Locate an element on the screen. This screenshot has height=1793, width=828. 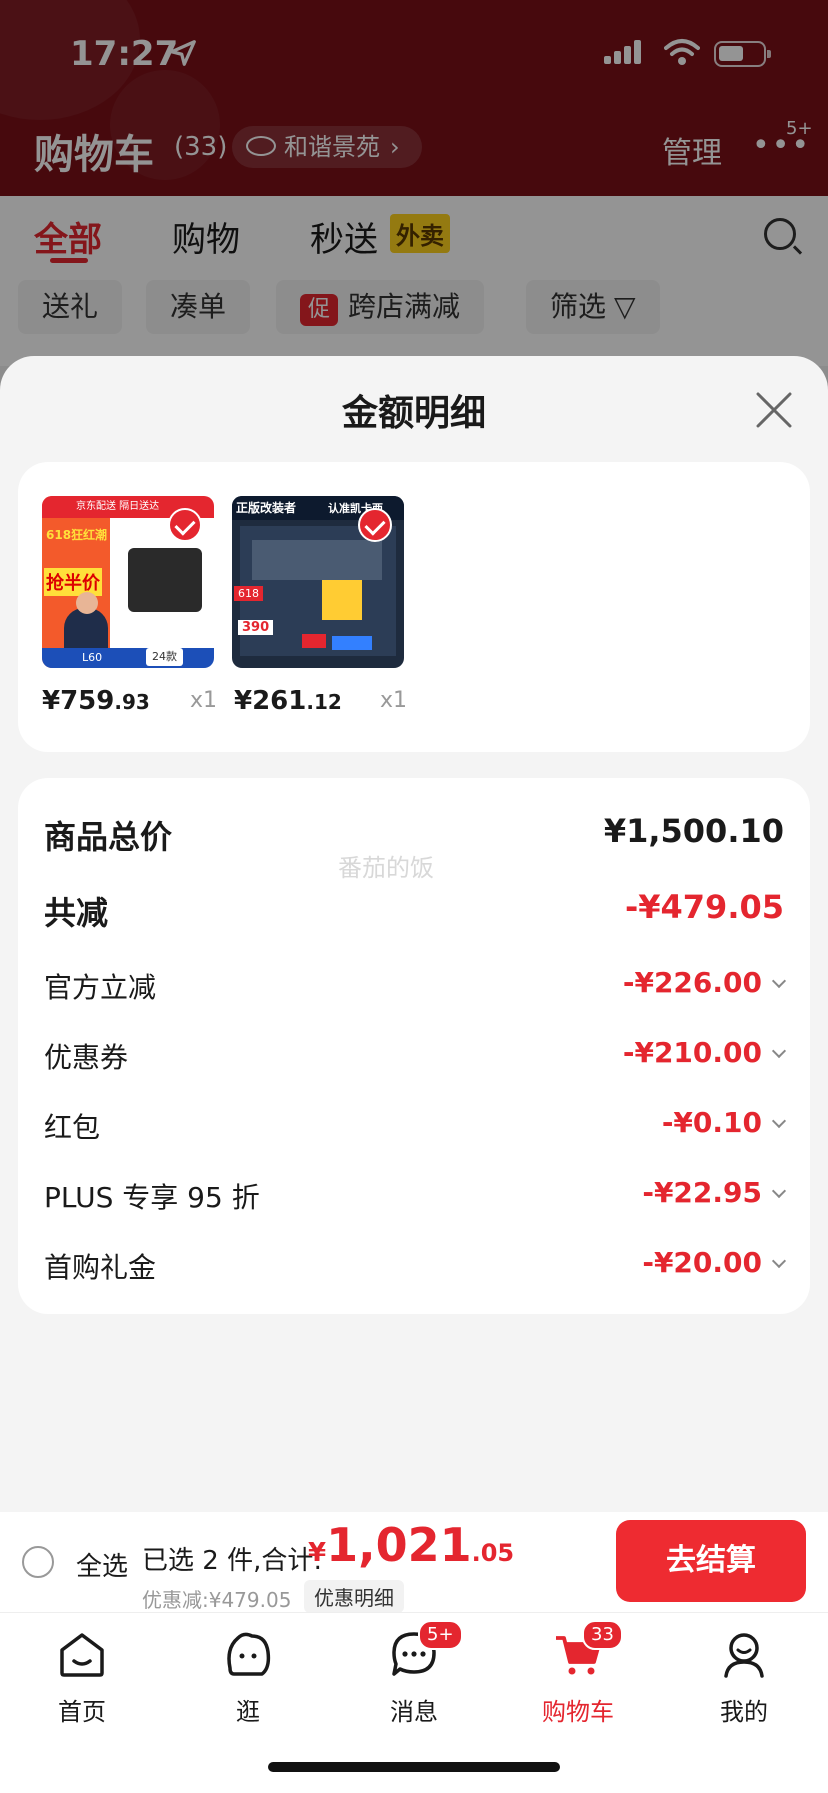
row-plus: -¥22.95 is located at coordinates (714, 1192).